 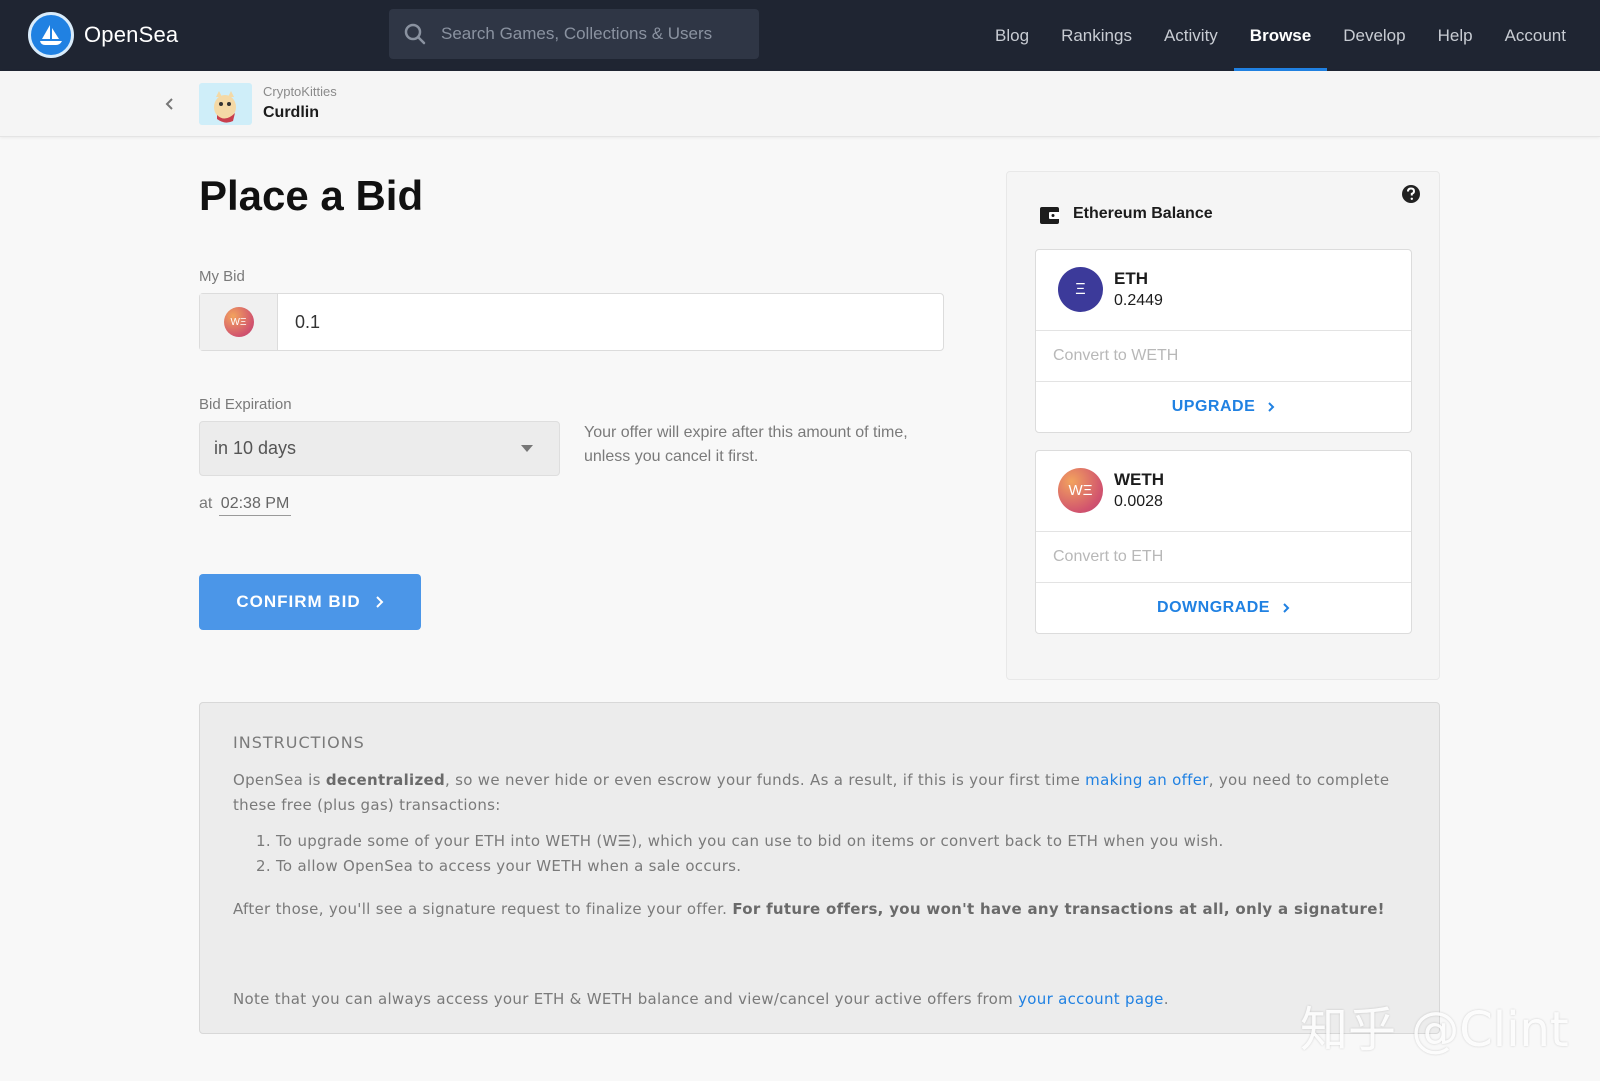 What do you see at coordinates (1213, 607) in the screenshot?
I see `downgrade-label: DOWNGRADE` at bounding box center [1213, 607].